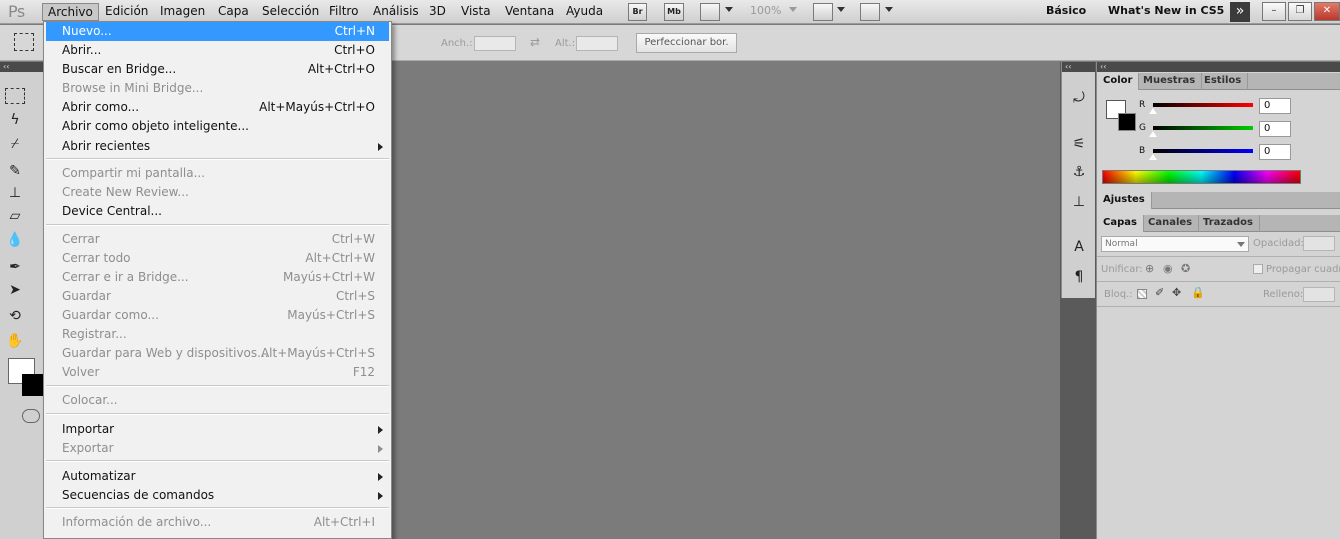  What do you see at coordinates (31, 416) in the screenshot?
I see `quick-mask-icon` at bounding box center [31, 416].